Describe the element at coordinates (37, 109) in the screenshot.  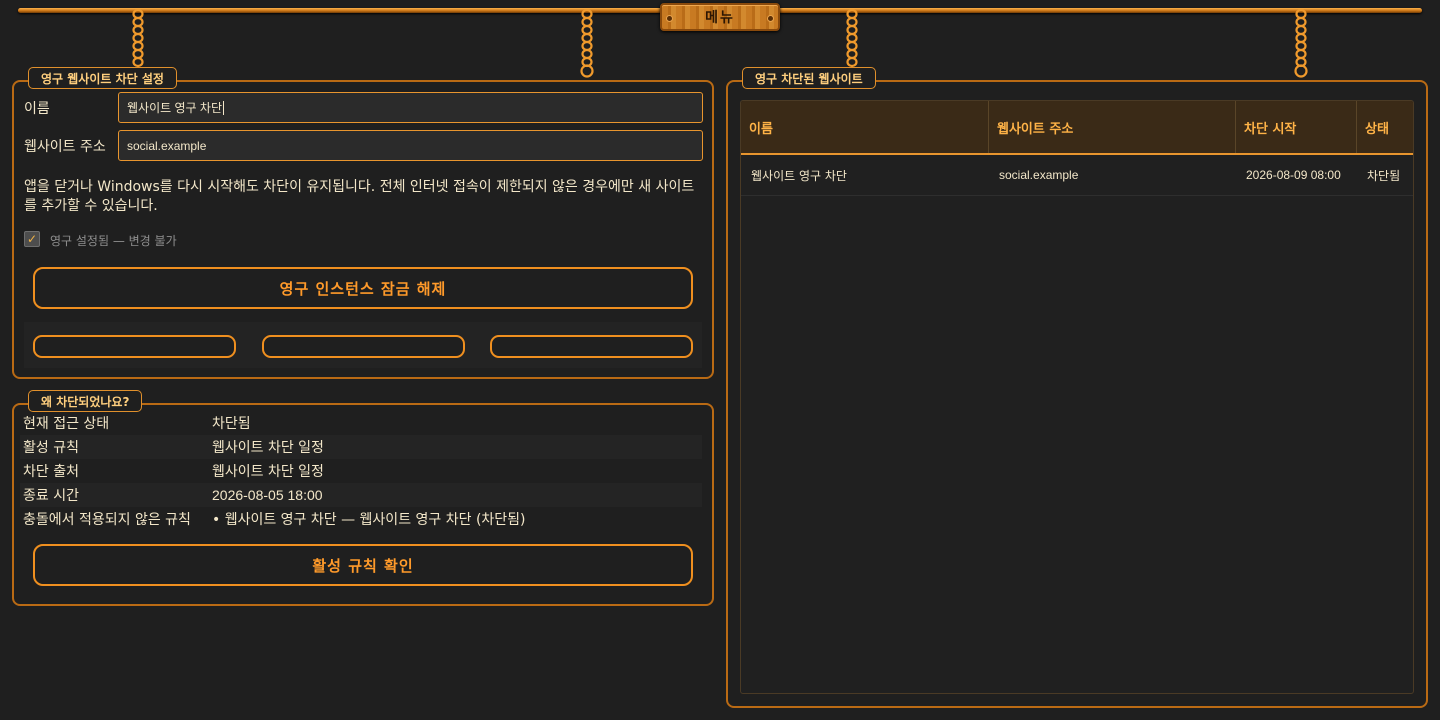
I see `name-label: 이름` at that location.